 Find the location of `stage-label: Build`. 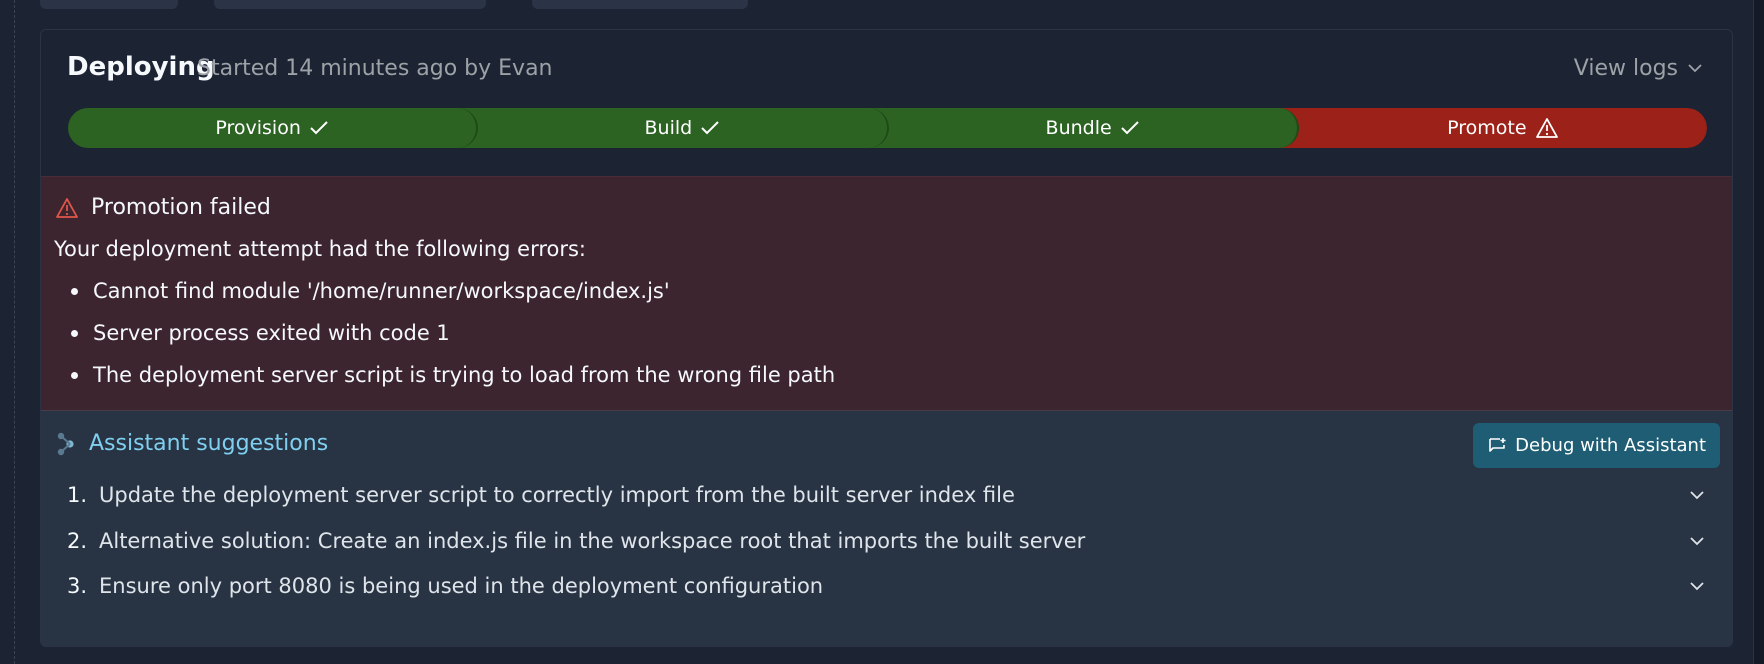

stage-label: Build is located at coordinates (668, 128).